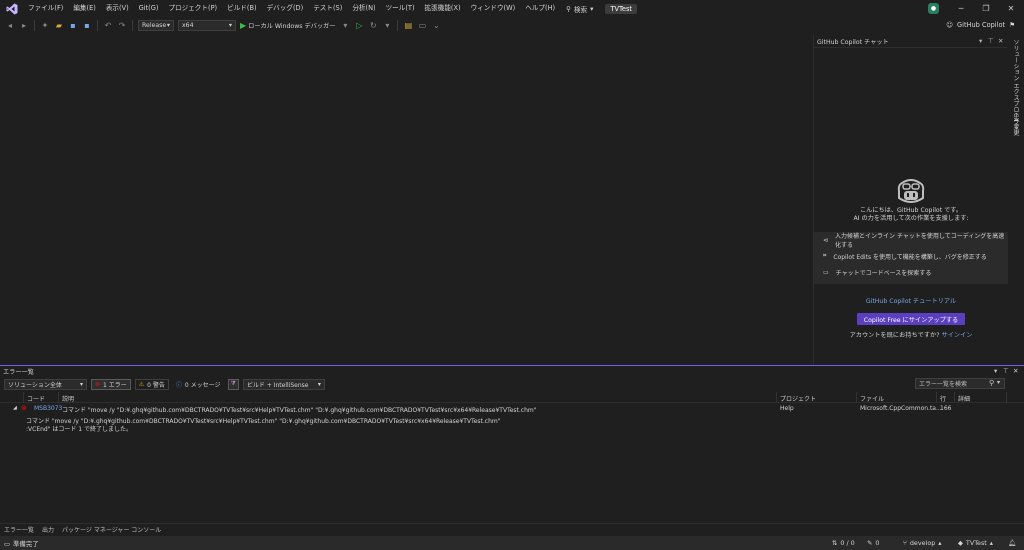 This screenshot has width=1024, height=550. What do you see at coordinates (68, 398) in the screenshot?
I see `column-description: 説明` at bounding box center [68, 398].